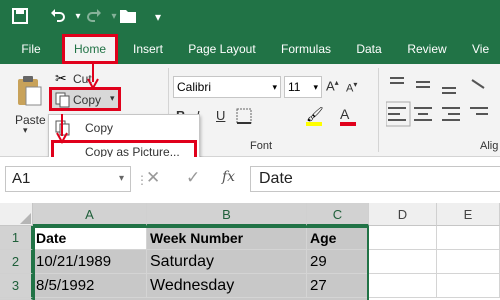 The width and height of the screenshot is (500, 300). What do you see at coordinates (58, 17) in the screenshot?
I see `undo-icon` at bounding box center [58, 17].